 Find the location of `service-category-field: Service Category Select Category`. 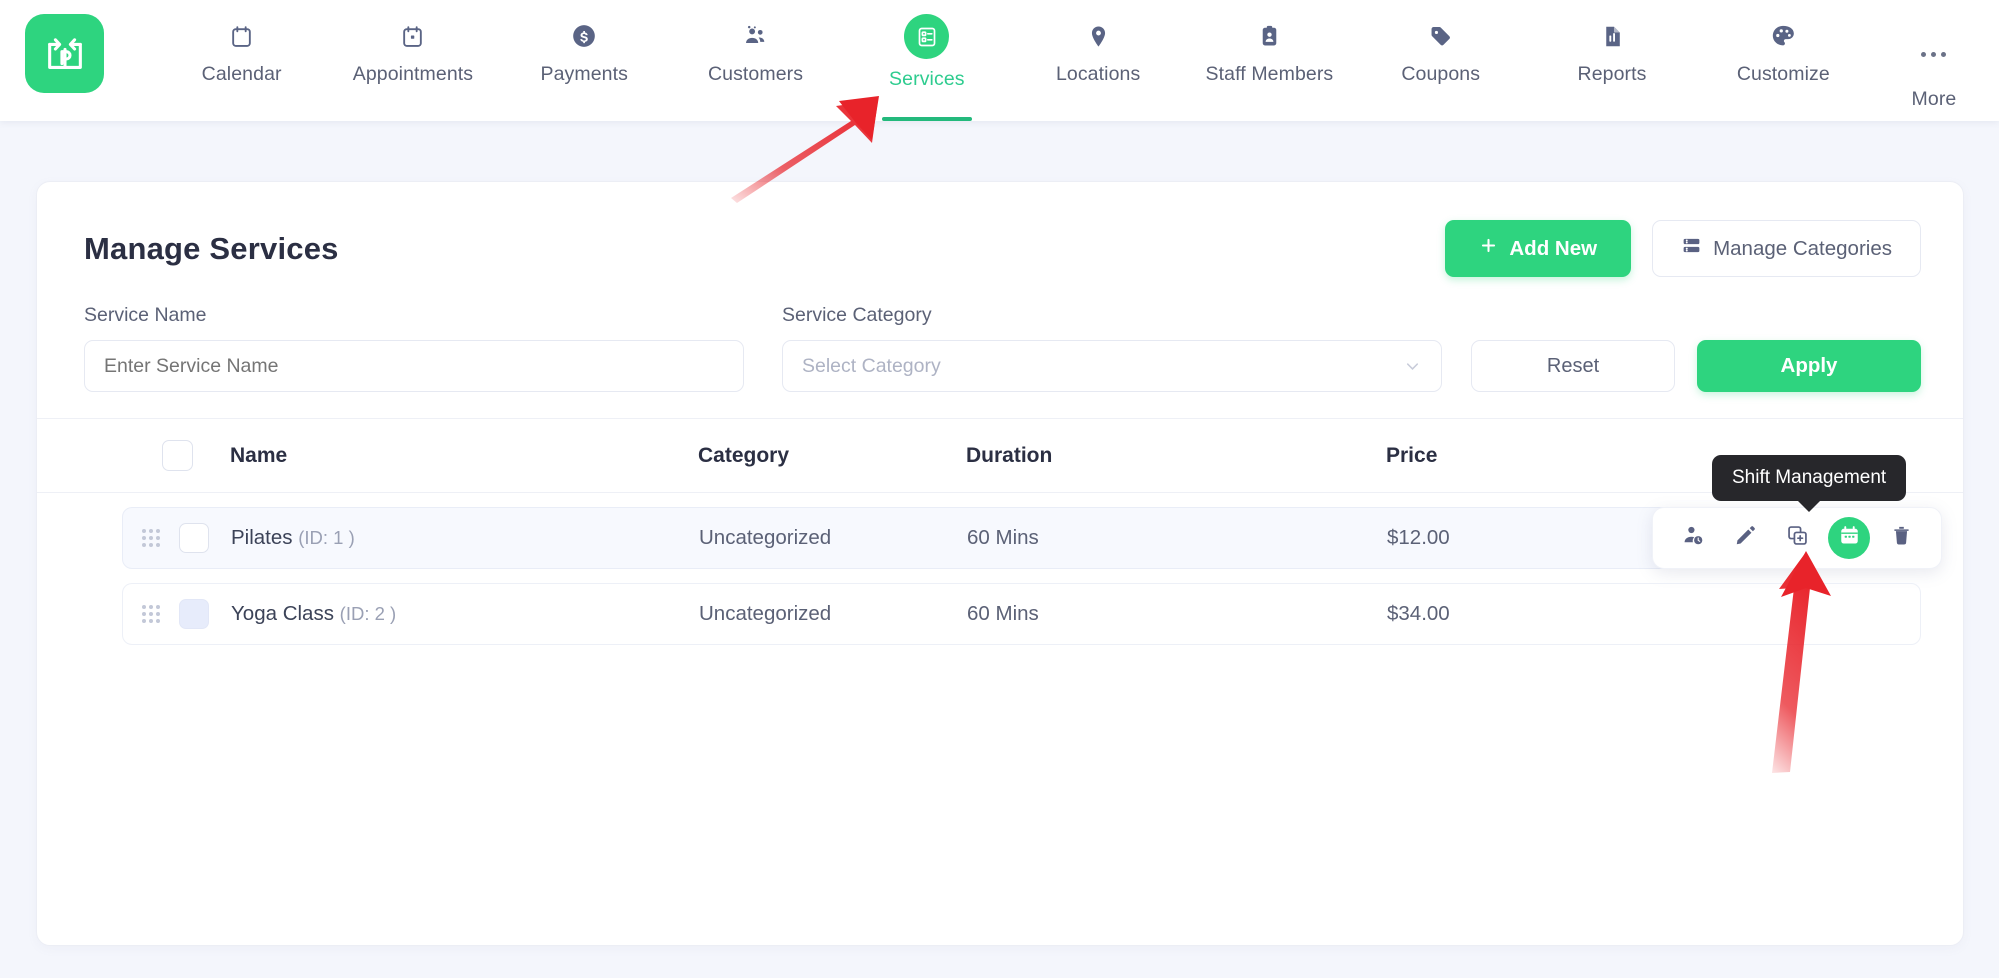

service-category-field: Service Category Select Category is located at coordinates (1112, 348).